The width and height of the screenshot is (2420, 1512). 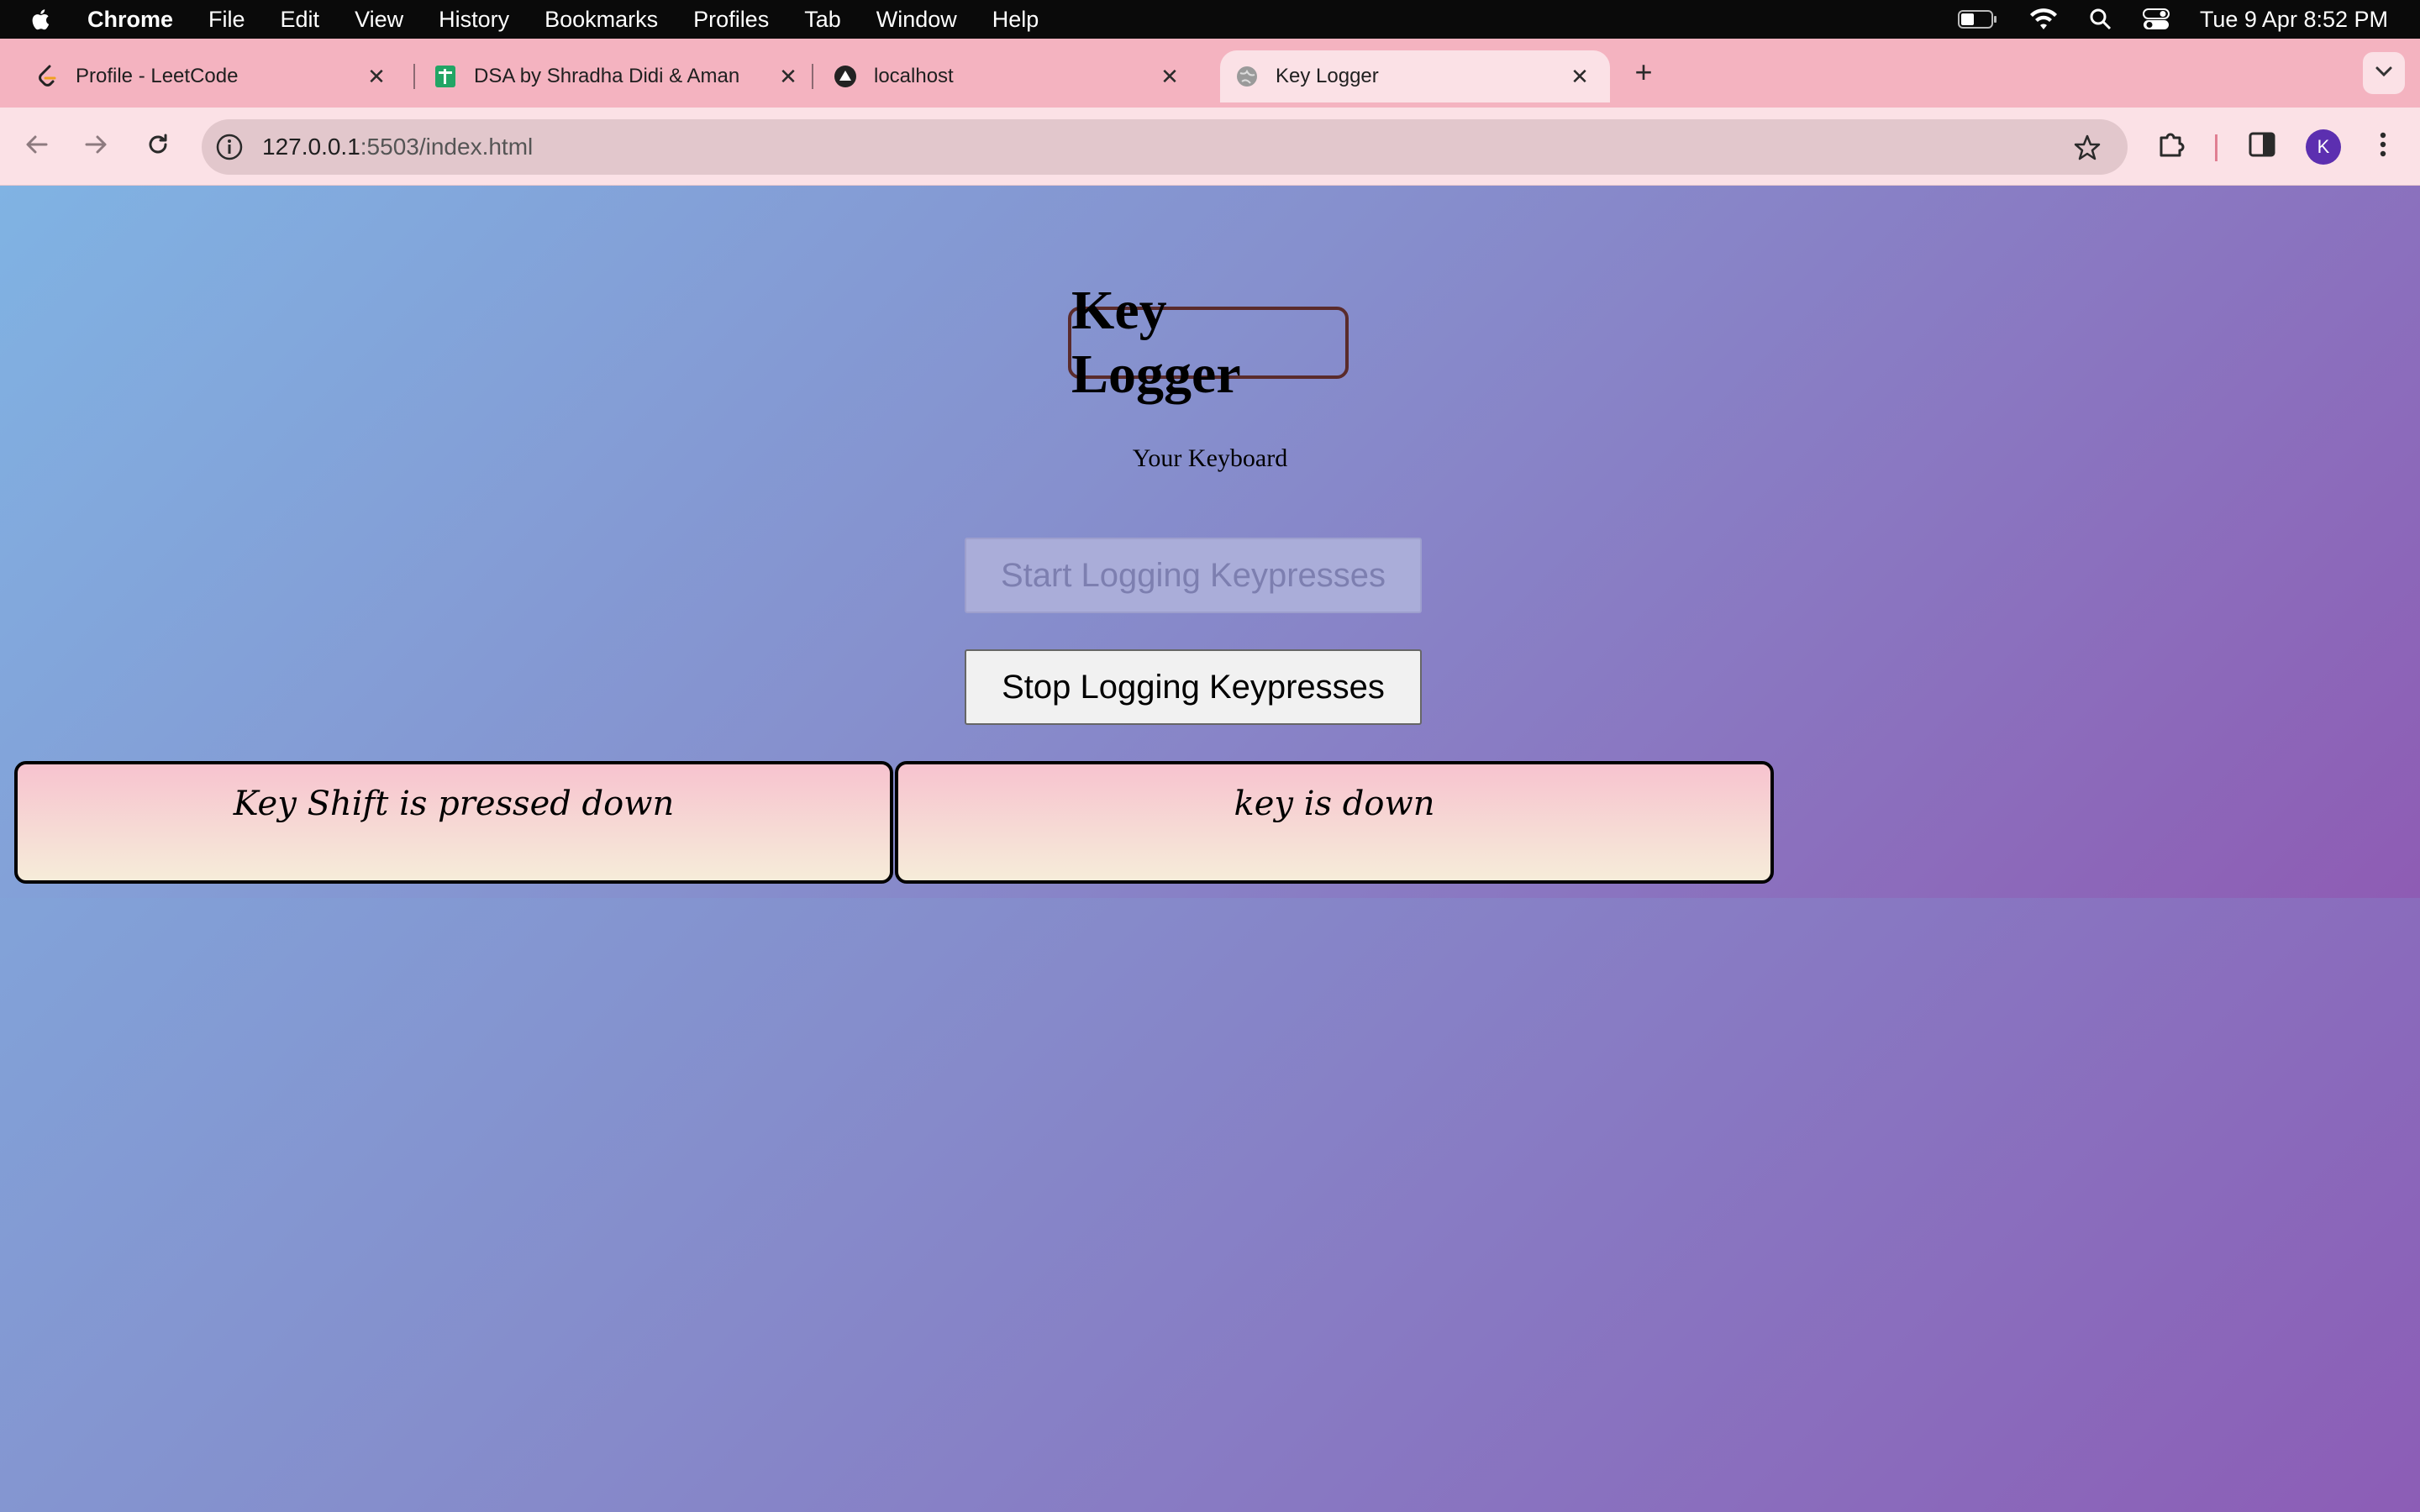 What do you see at coordinates (157, 76) in the screenshot?
I see `tab-title: Profile - LeetCode` at bounding box center [157, 76].